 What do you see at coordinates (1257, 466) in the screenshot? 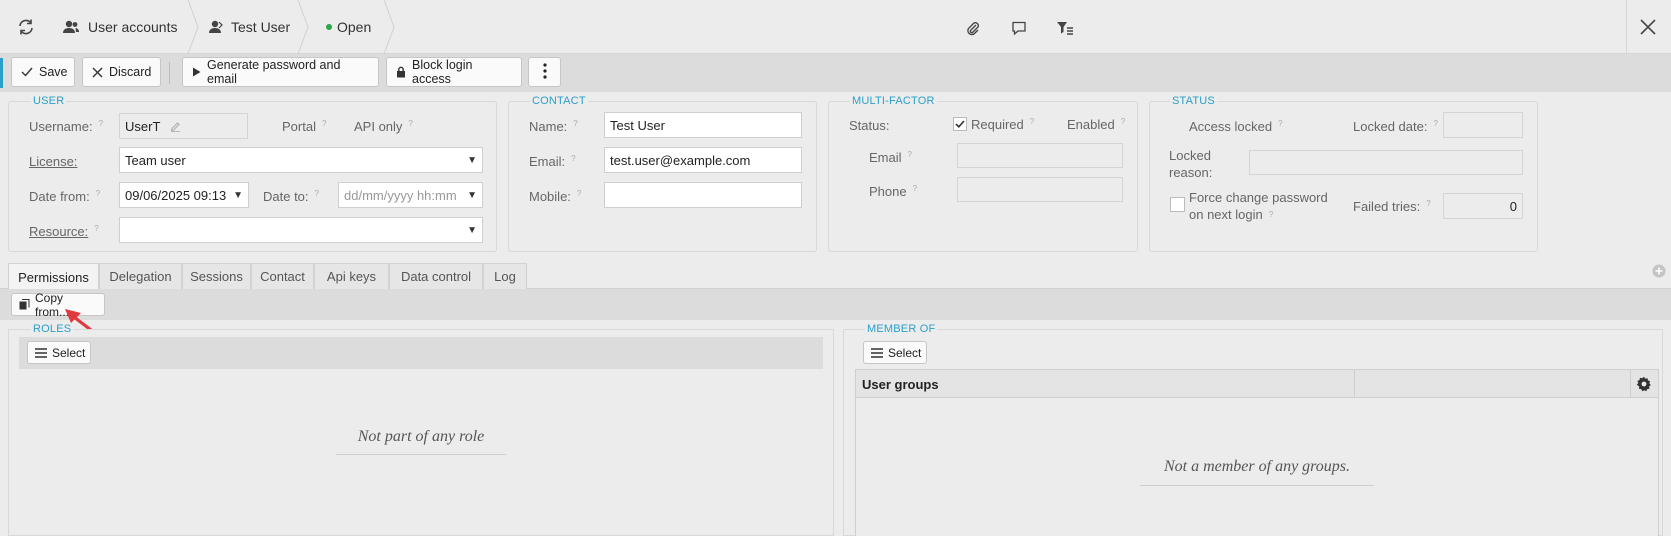
I see `member-empty-message: Not a member of any groups.` at bounding box center [1257, 466].